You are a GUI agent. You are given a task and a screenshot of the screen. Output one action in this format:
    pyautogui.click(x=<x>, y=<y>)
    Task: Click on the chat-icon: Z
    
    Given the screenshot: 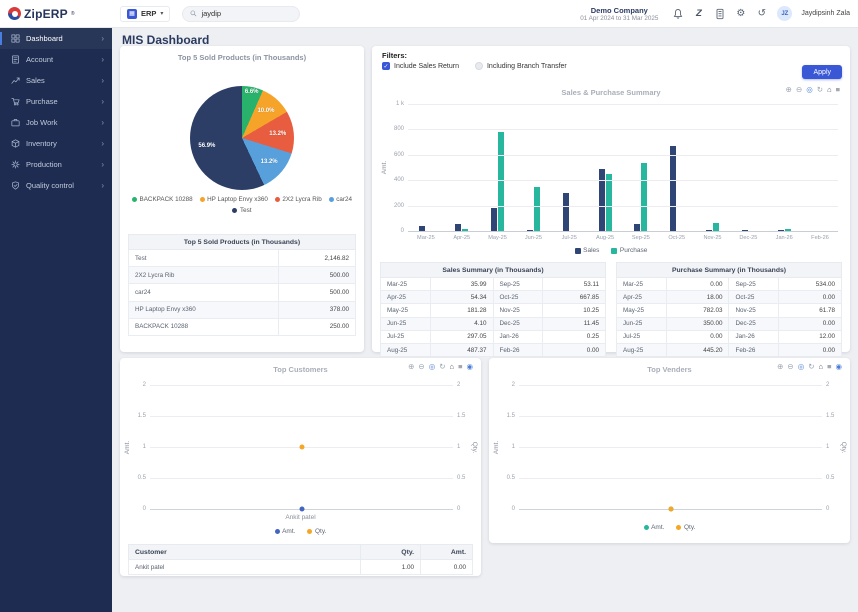 What is the action you would take?
    pyautogui.click(x=698, y=13)
    